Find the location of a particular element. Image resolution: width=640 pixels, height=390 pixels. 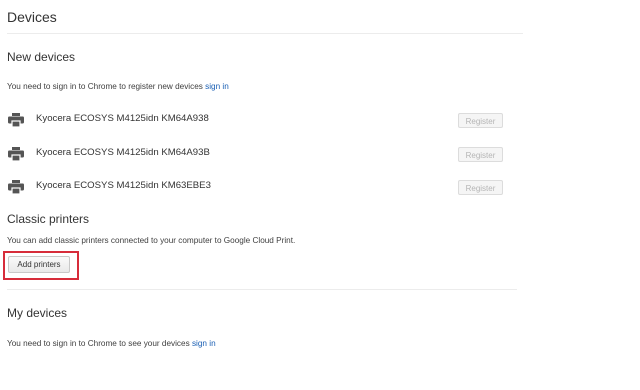

new-devices-sign-in-link: sign in is located at coordinates (217, 86).